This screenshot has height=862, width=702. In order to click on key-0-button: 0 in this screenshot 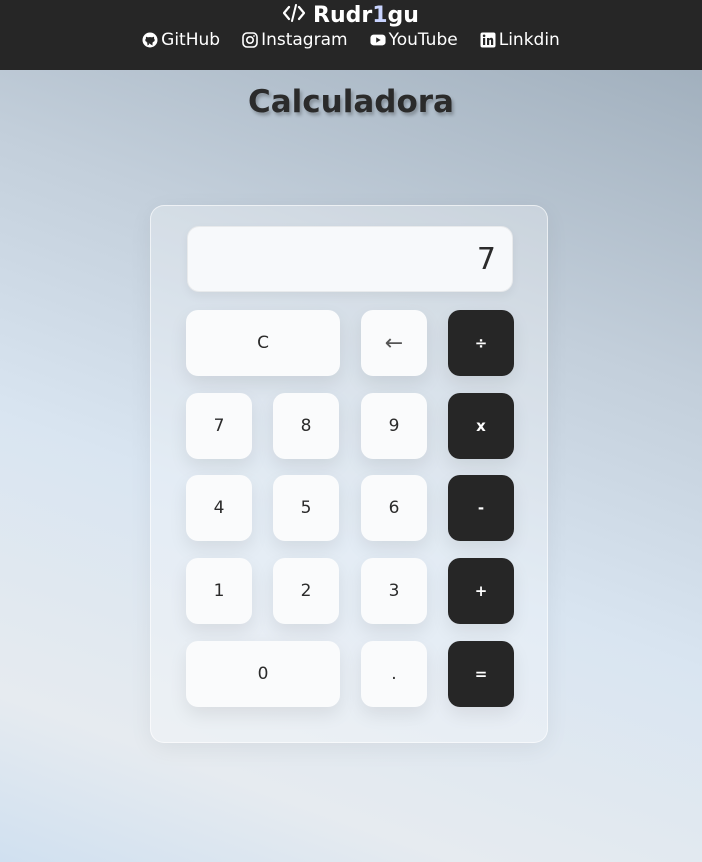, I will do `click(263, 674)`.